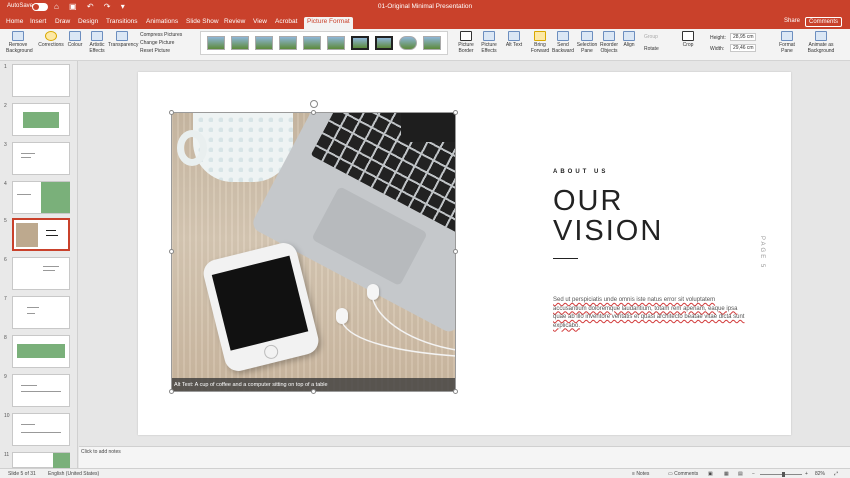 This screenshot has height=478, width=850. Describe the element at coordinates (781, 474) in the screenshot. I see `zoom-slider` at that location.